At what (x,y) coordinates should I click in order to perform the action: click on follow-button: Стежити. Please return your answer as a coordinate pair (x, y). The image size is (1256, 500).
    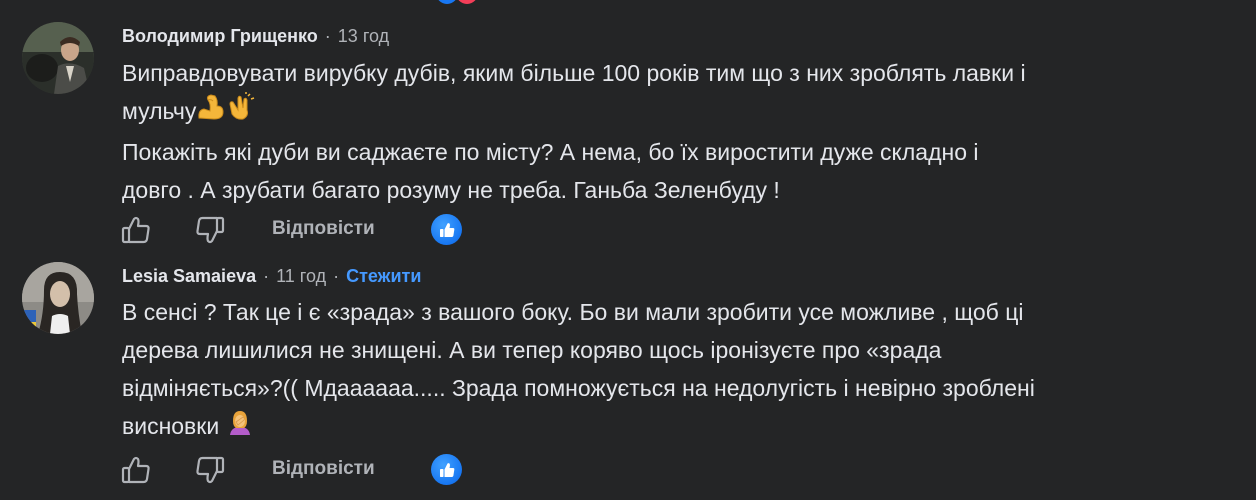
    Looking at the image, I should click on (383, 276).